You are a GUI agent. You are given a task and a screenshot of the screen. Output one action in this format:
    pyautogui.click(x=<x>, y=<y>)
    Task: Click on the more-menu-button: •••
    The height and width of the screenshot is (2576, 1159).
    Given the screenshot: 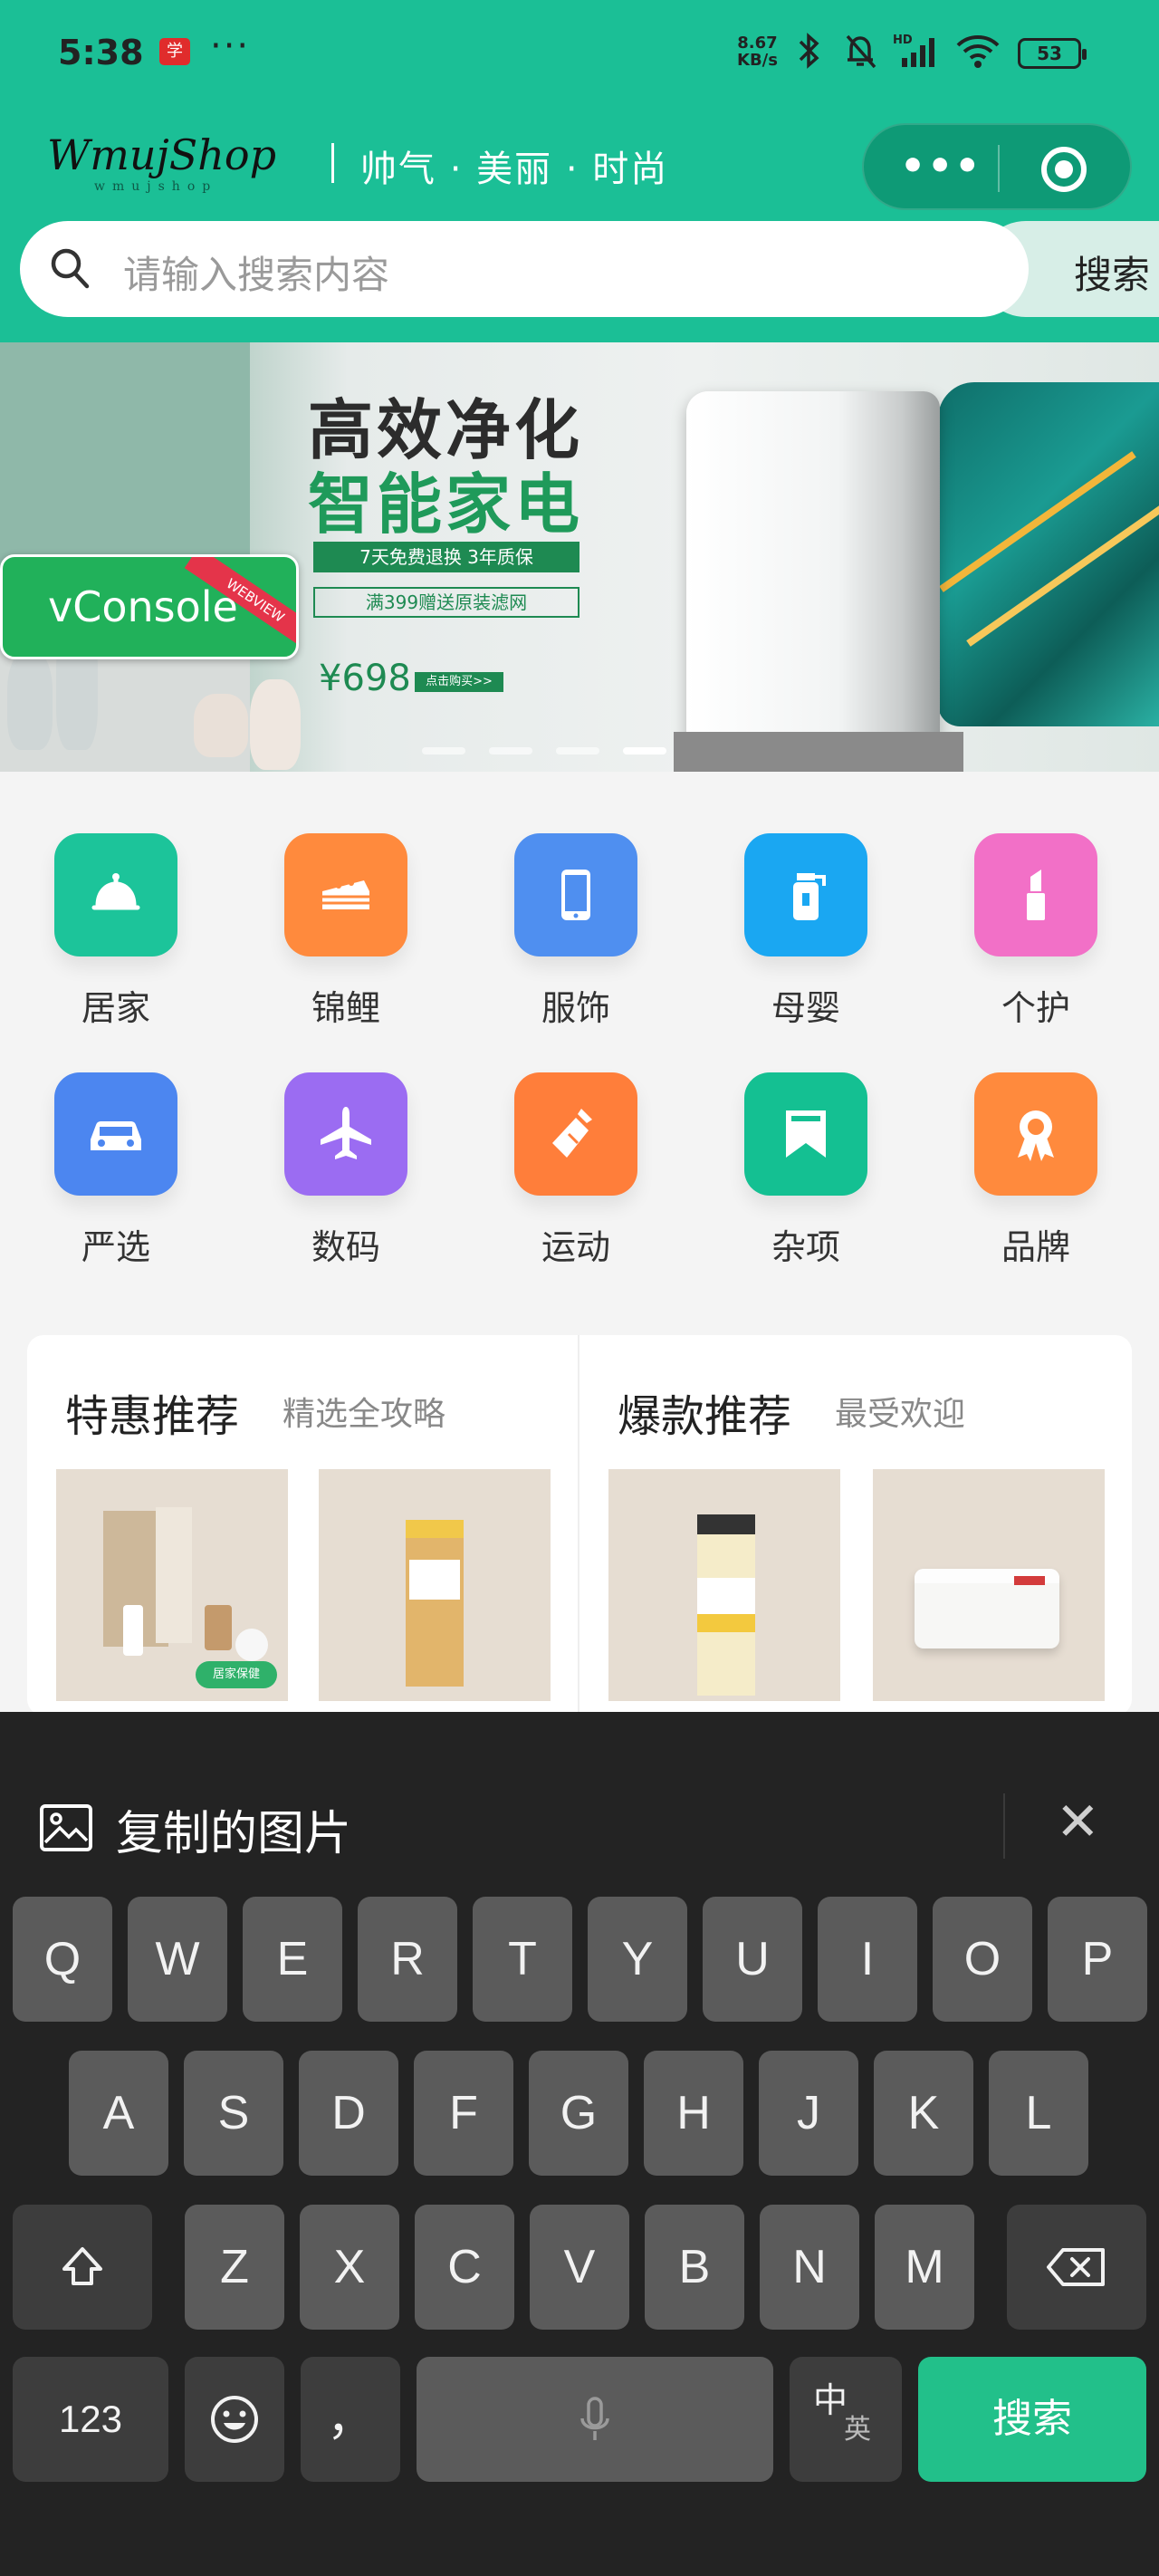 What is the action you would take?
    pyautogui.click(x=941, y=166)
    